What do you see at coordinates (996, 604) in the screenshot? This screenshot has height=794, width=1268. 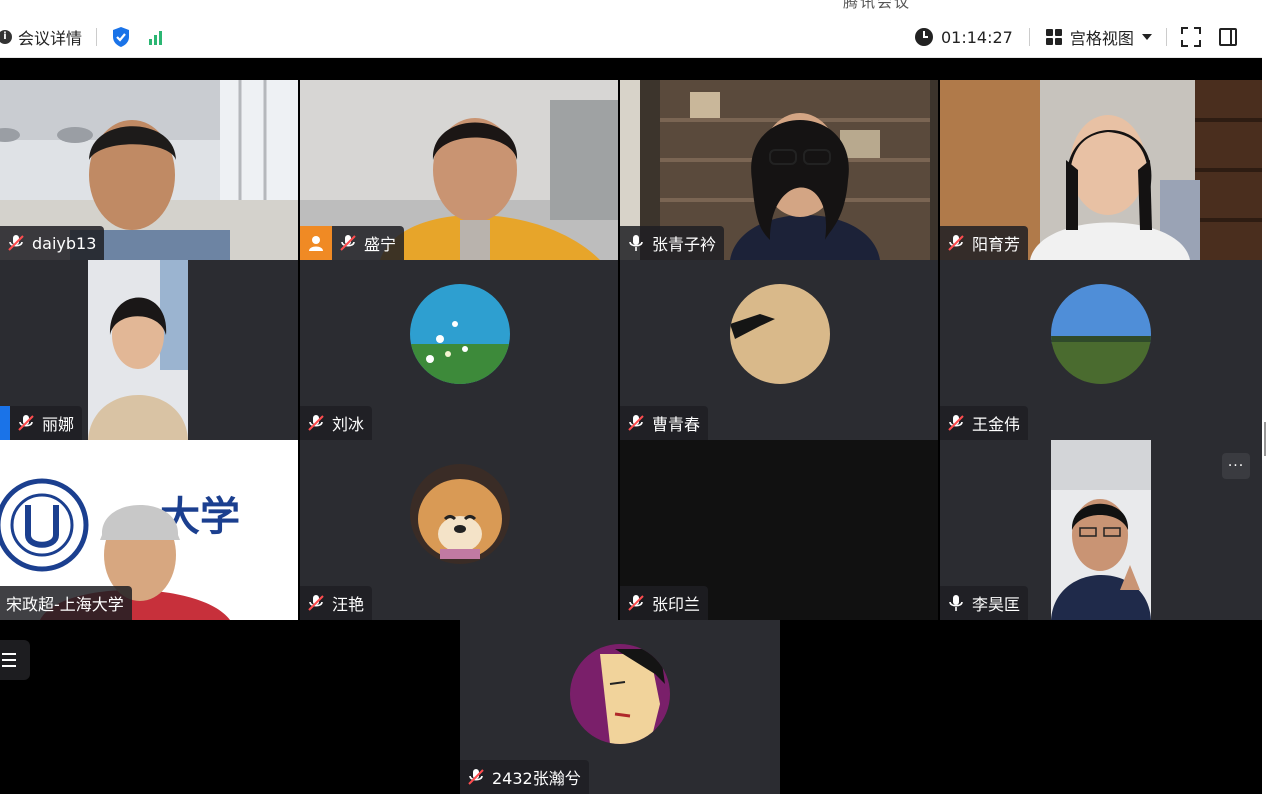 I see `participant-name: 李昊匡` at bounding box center [996, 604].